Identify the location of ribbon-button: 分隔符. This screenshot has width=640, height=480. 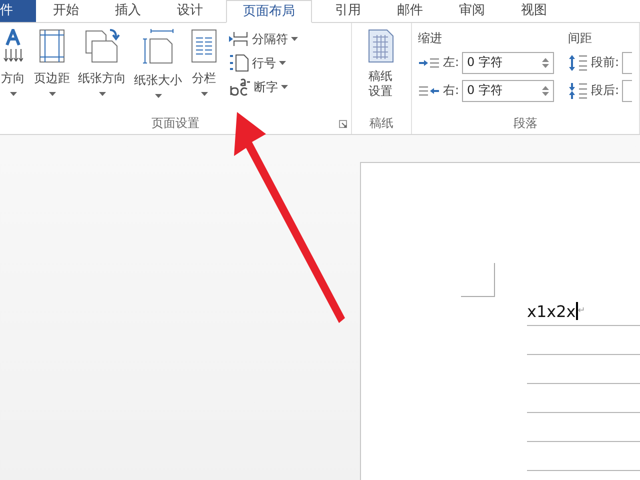
(263, 39).